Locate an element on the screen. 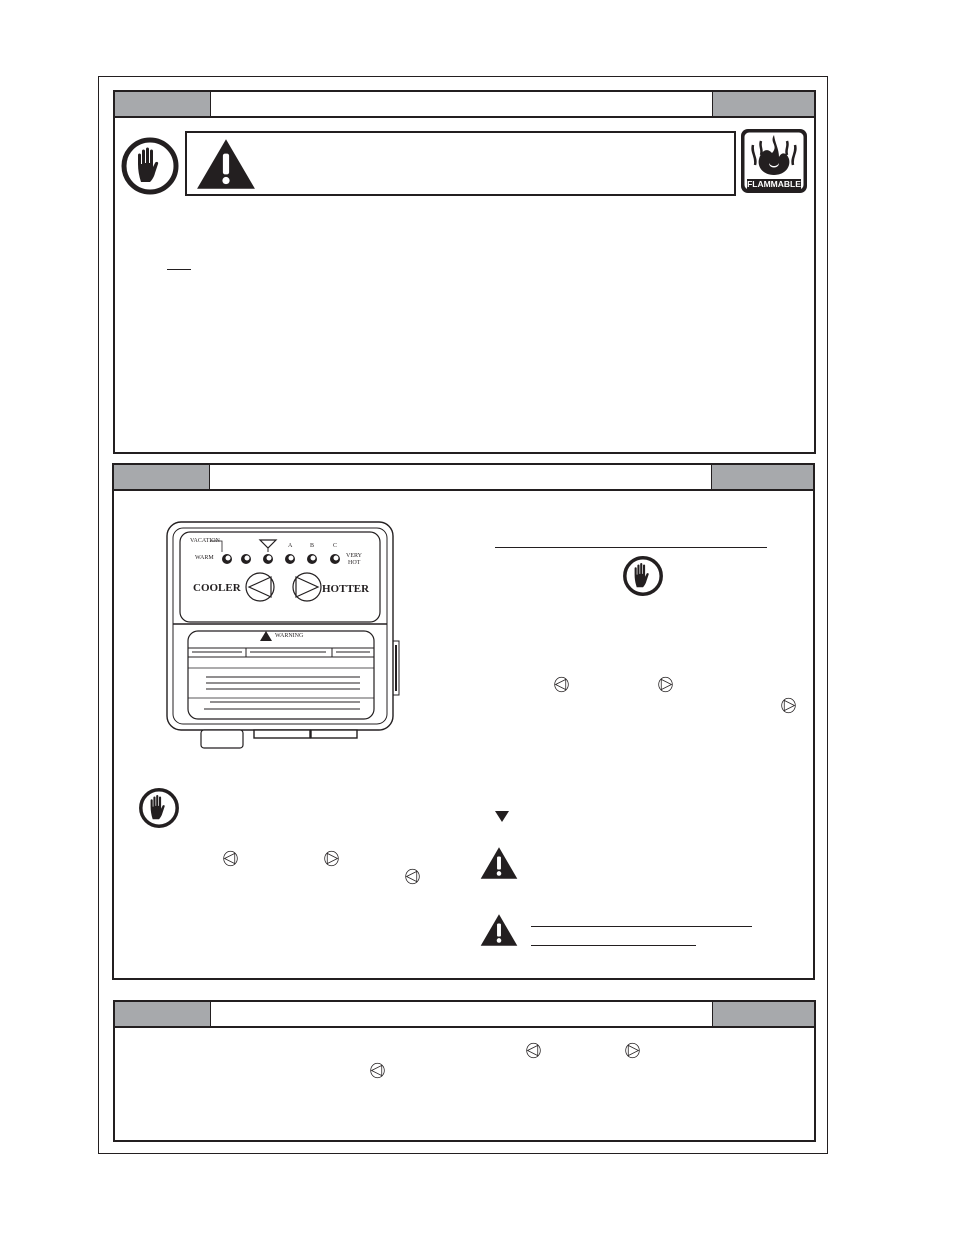  underline-mark is located at coordinates (179, 269).